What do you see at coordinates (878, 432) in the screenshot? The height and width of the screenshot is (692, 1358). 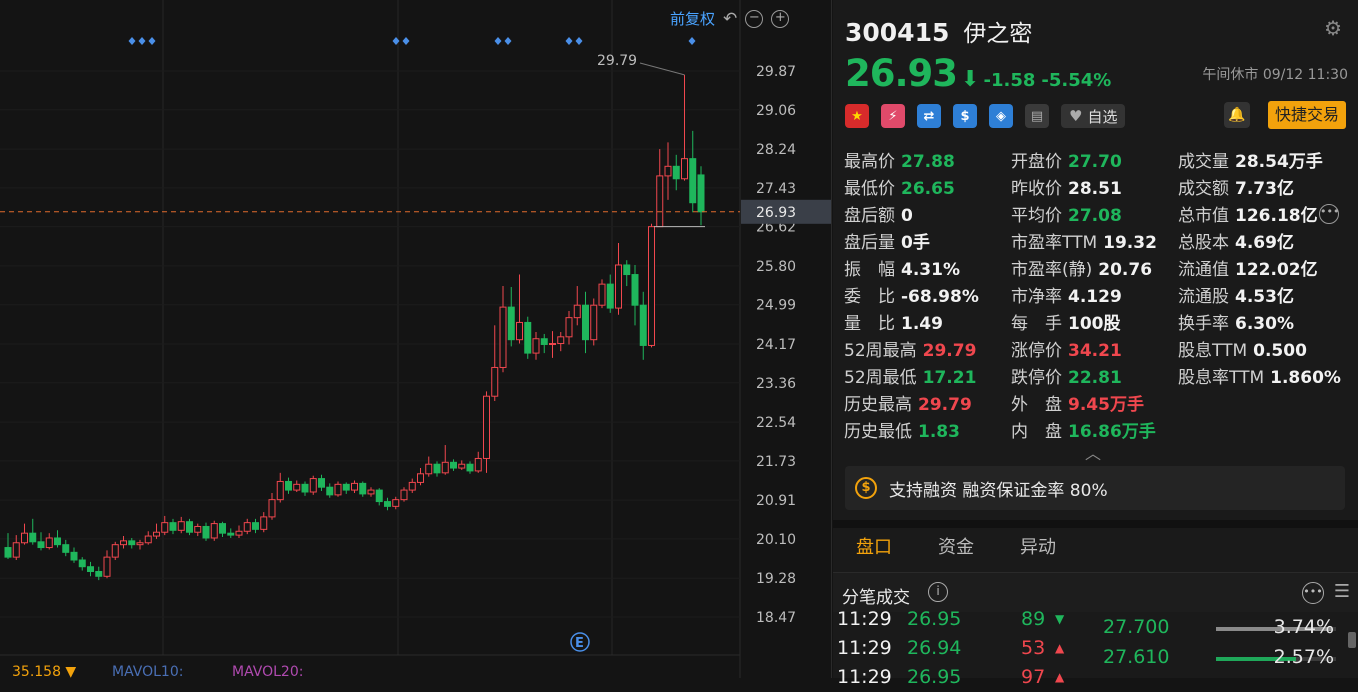 I see `stat-label: 历史最低` at bounding box center [878, 432].